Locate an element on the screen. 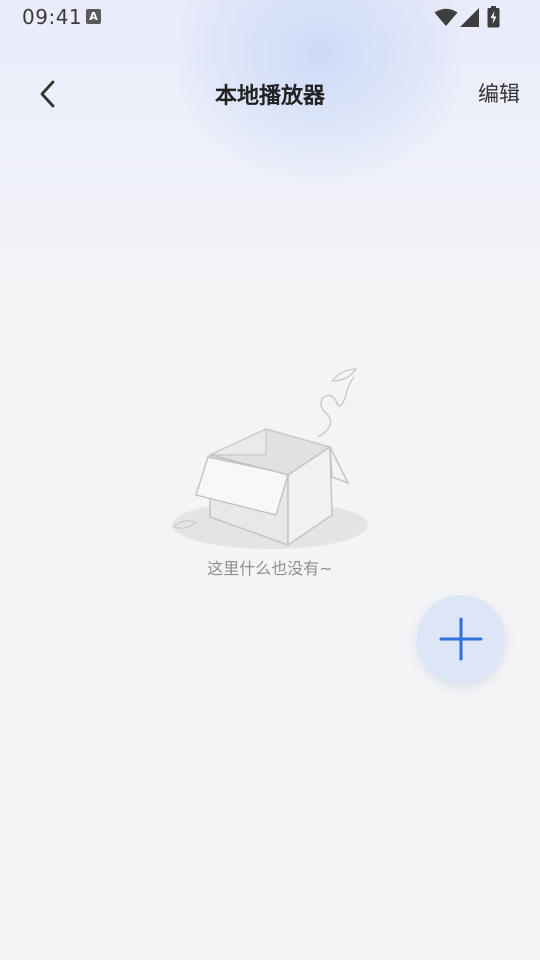  wifi-icon is located at coordinates (446, 17).